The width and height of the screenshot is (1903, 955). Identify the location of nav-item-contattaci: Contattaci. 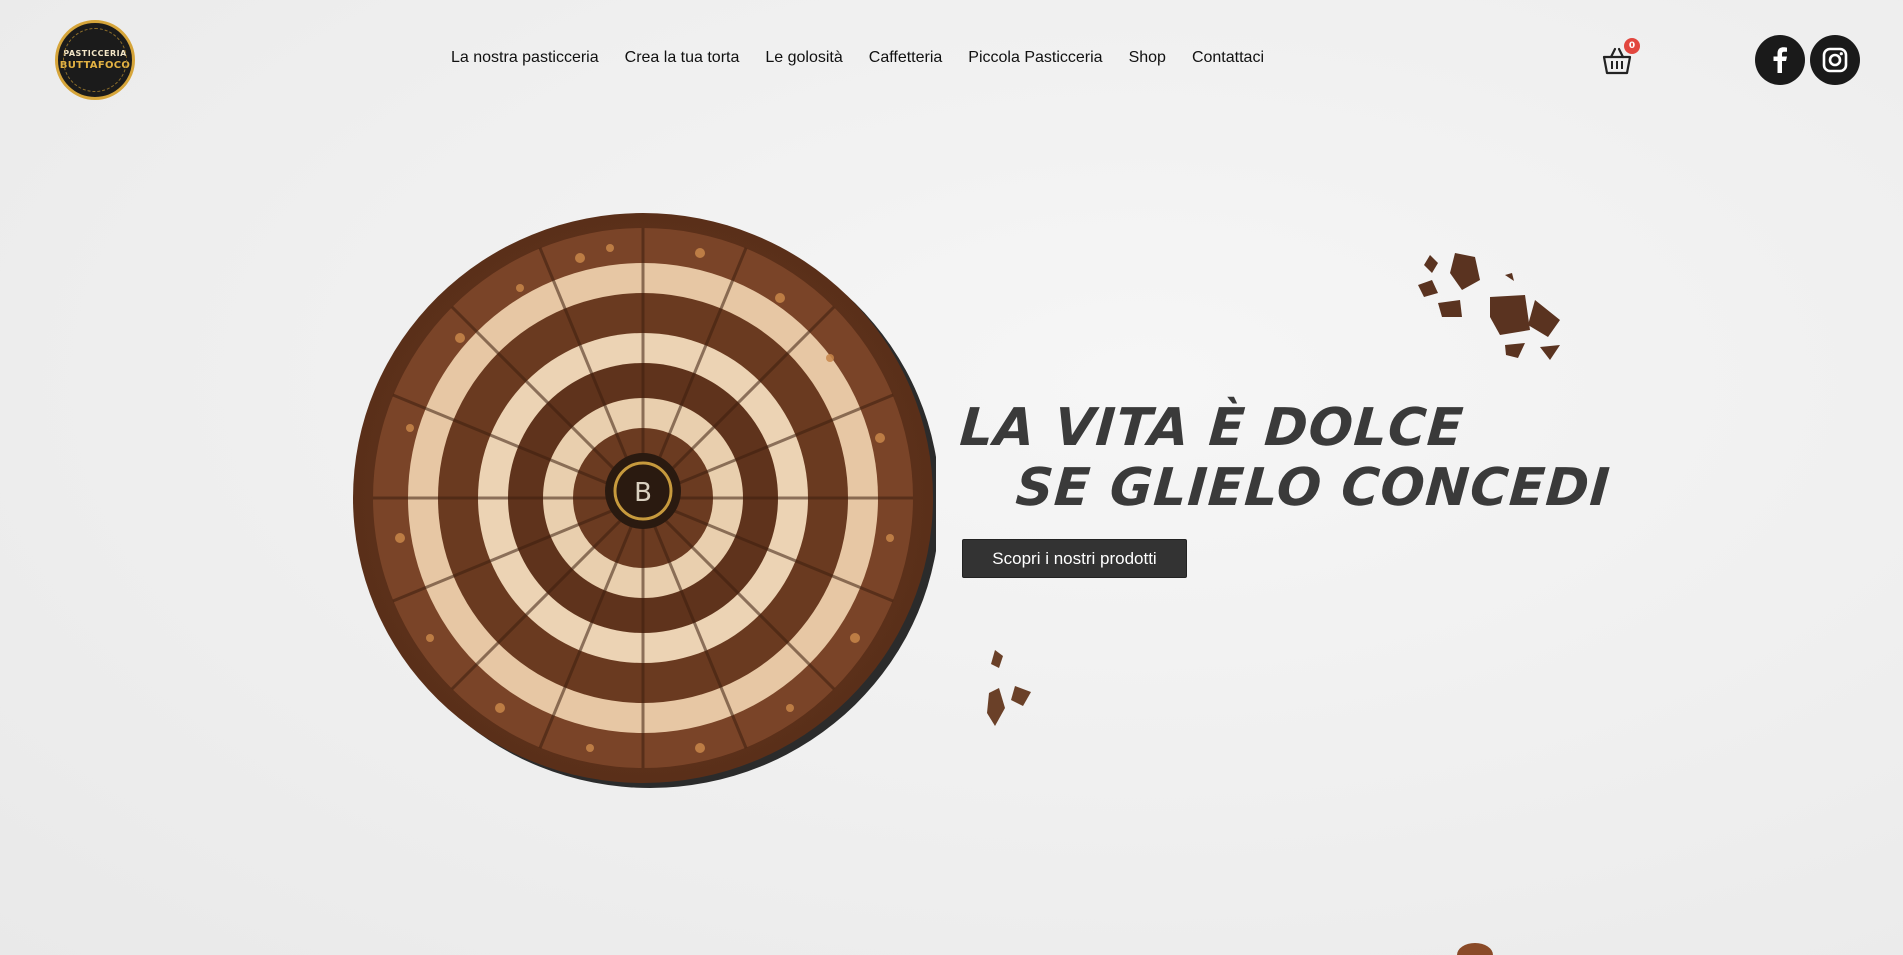
(1228, 58).